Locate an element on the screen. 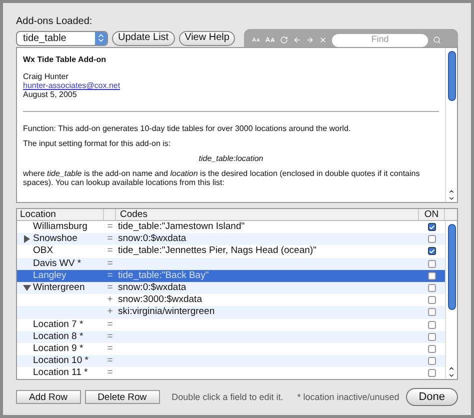 The height and width of the screenshot is (418, 474). location-cell: Davis WV * is located at coordinates (57, 264).